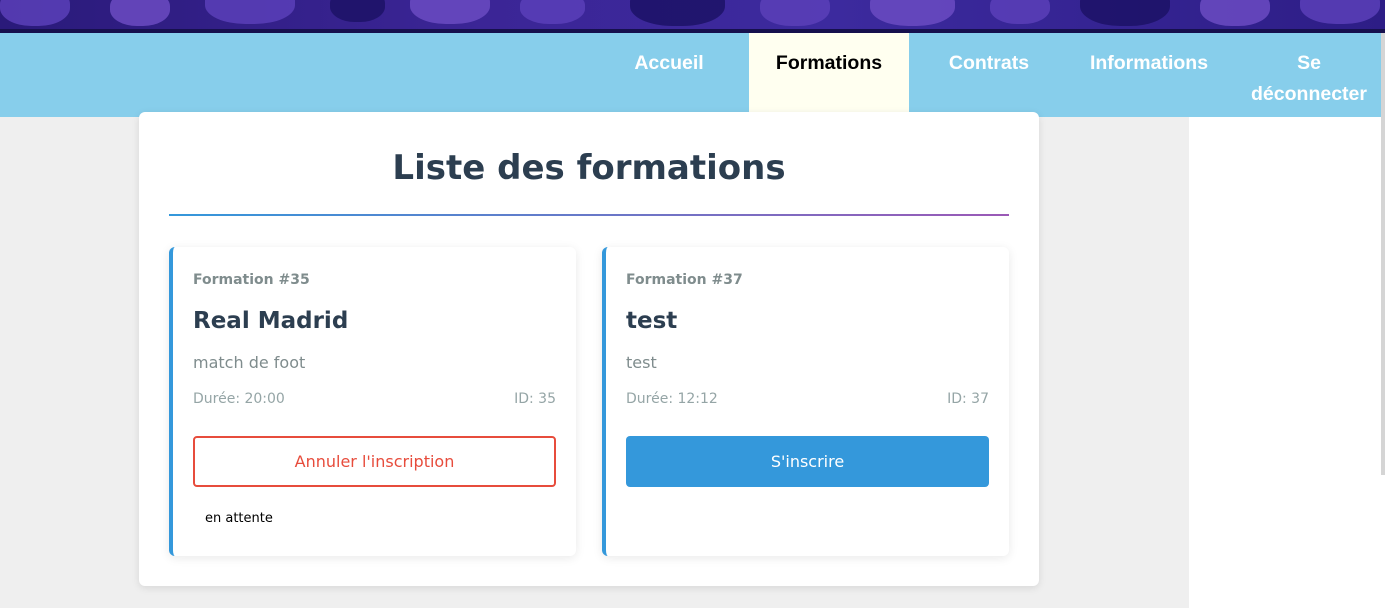  What do you see at coordinates (672, 399) in the screenshot?
I see `formation-duration: Durée: 12:12` at bounding box center [672, 399].